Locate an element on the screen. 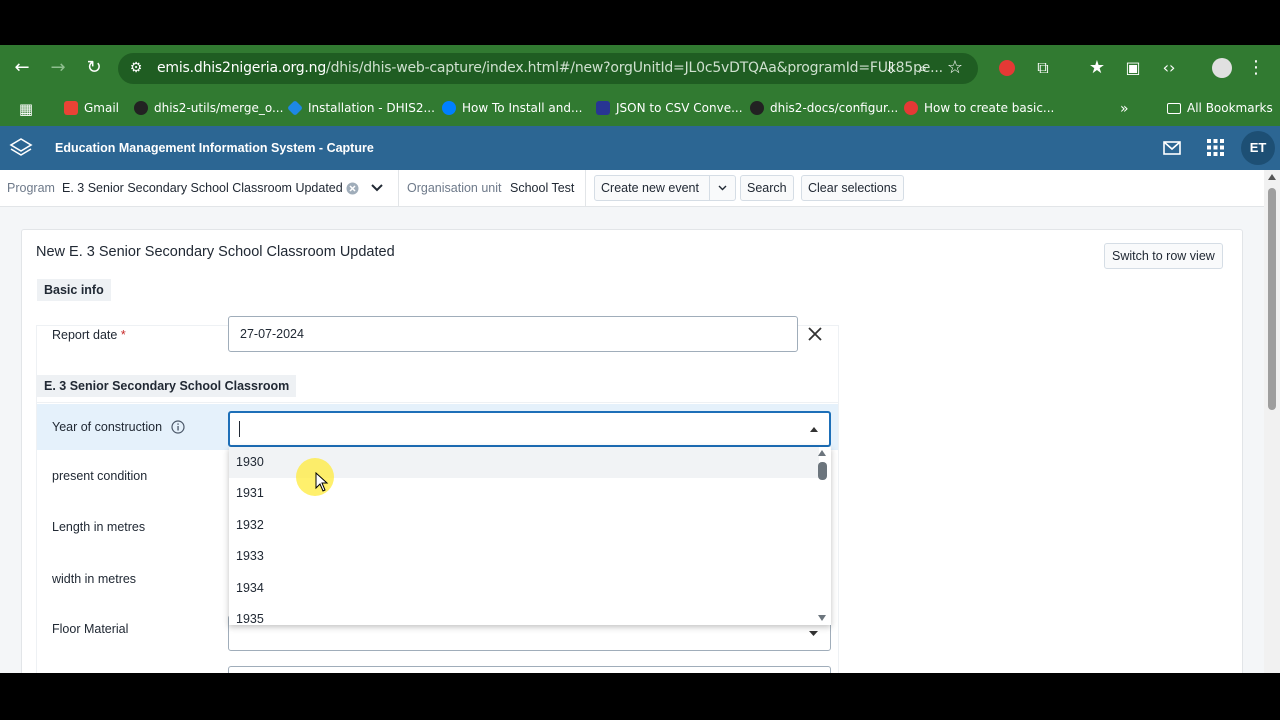  extension-red-icon is located at coordinates (1007, 68).